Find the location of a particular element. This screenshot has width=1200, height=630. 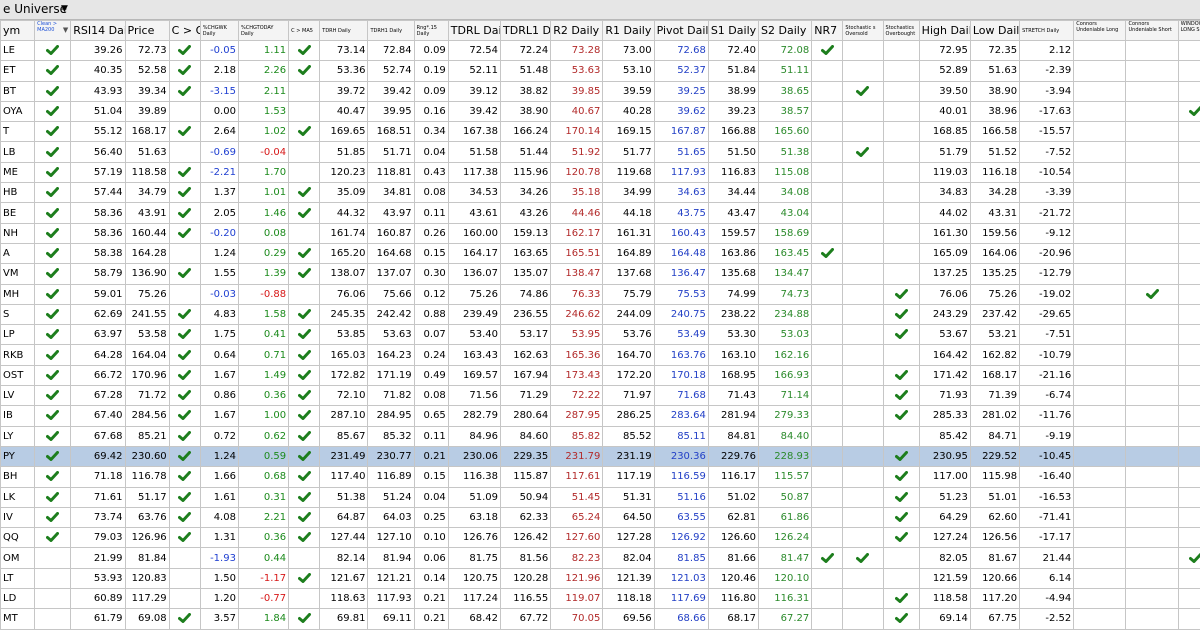

column-header-rsi: RSI14 Daily is located at coordinates (98, 30).